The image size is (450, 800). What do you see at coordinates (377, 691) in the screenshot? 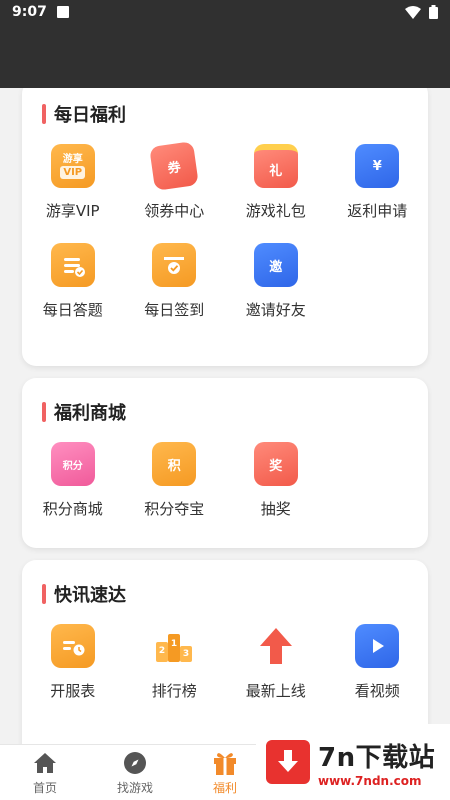
I see `grid-item-label: 看视频` at bounding box center [377, 691].